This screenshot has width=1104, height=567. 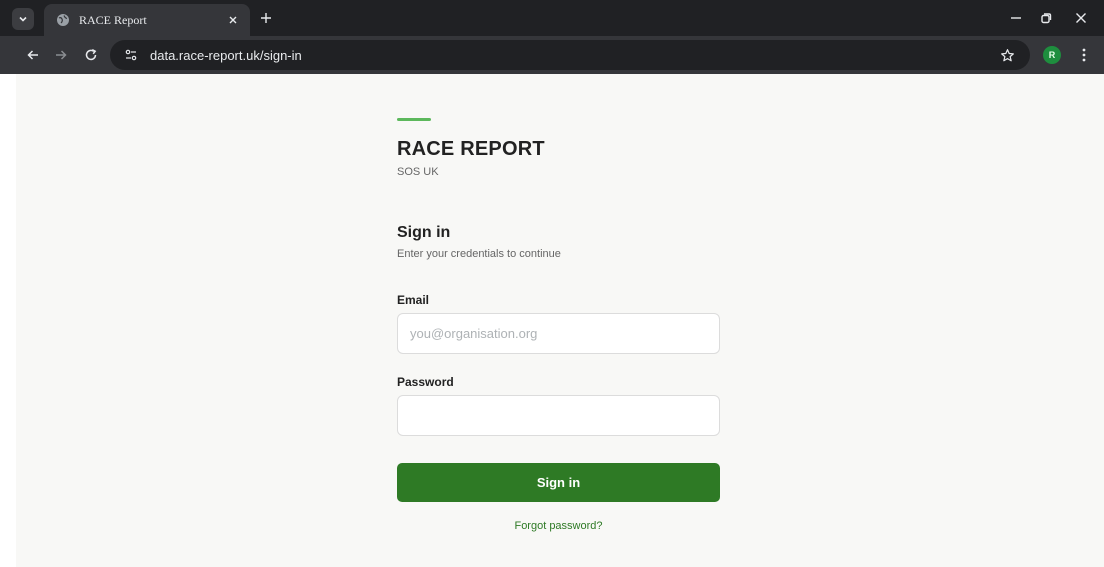 I want to click on signin-button: Sign in, so click(x=558, y=482).